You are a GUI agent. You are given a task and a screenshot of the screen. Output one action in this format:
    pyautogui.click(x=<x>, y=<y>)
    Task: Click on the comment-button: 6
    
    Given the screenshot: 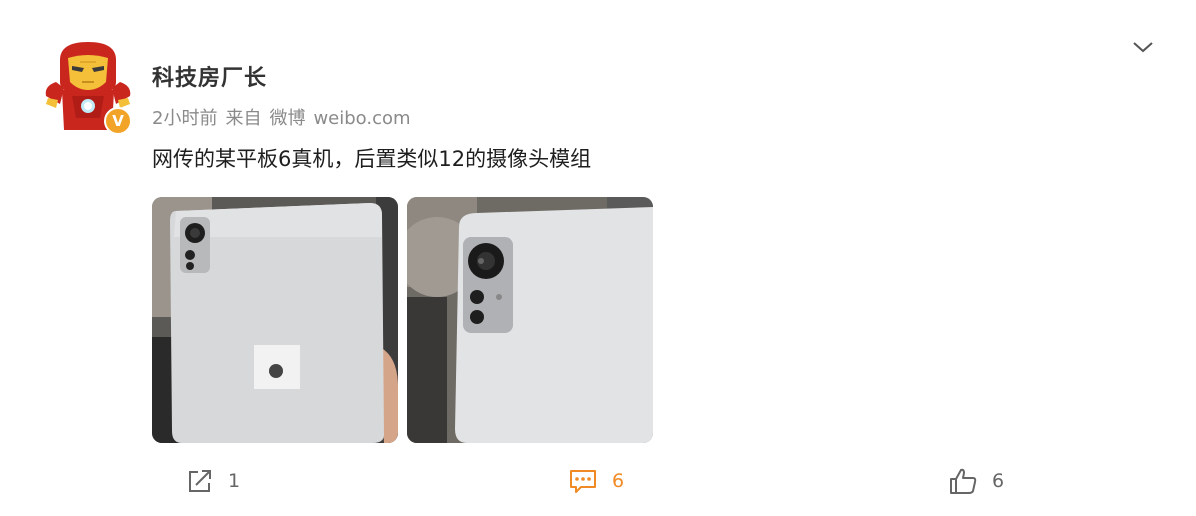 What is the action you would take?
    pyautogui.click(x=596, y=481)
    